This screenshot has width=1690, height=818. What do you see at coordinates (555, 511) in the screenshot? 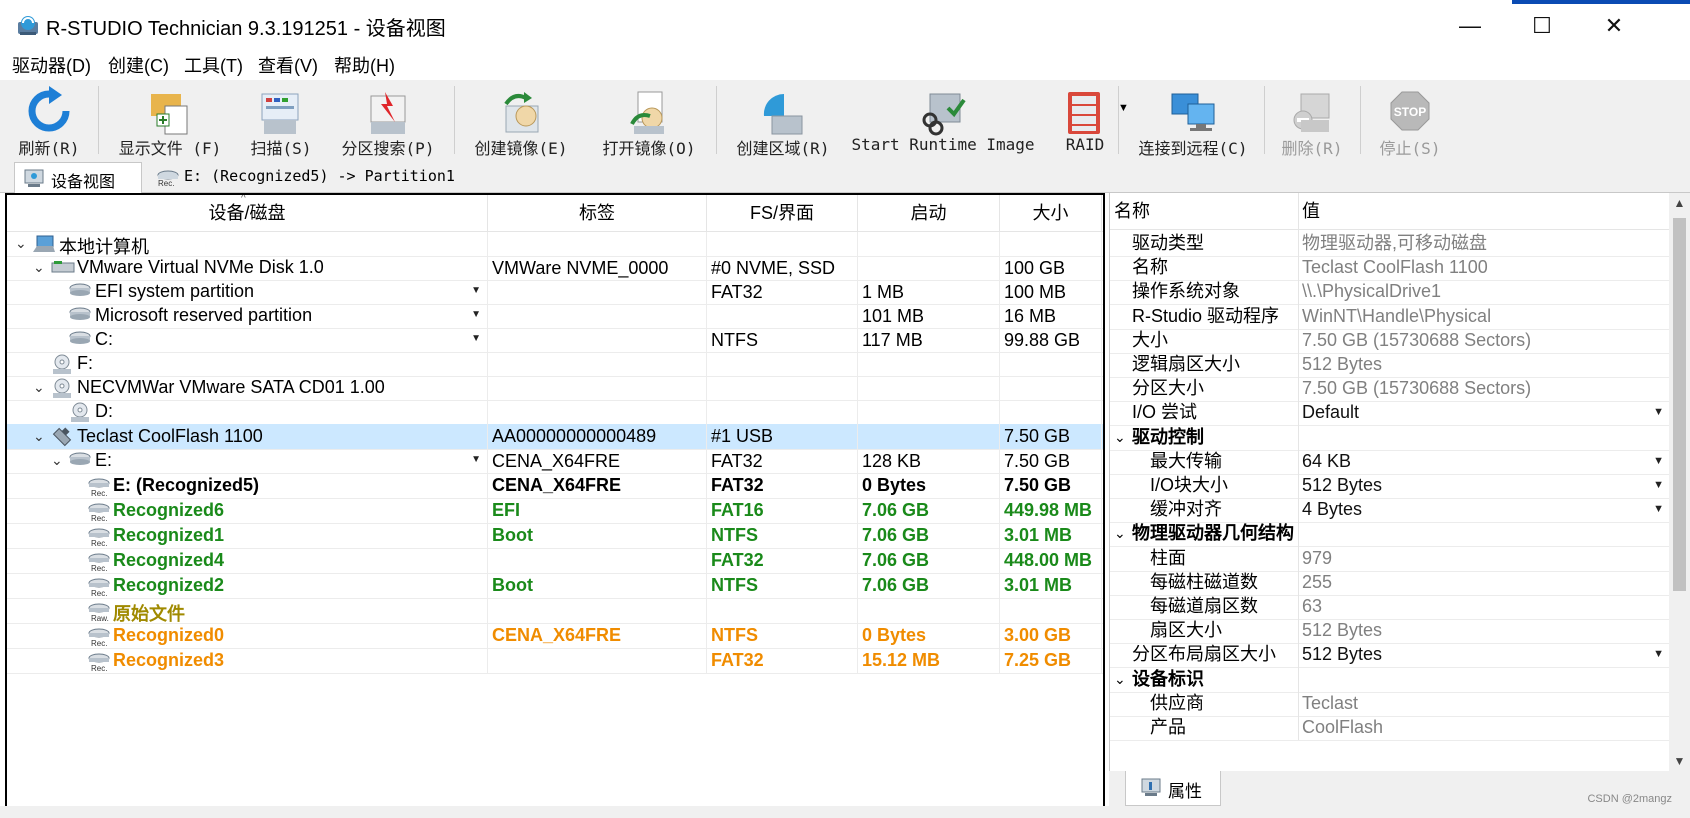
I see `tree-row: Rec. Recognized6 EFI FAT16 7.06 GB 449.98 MB` at bounding box center [555, 511].